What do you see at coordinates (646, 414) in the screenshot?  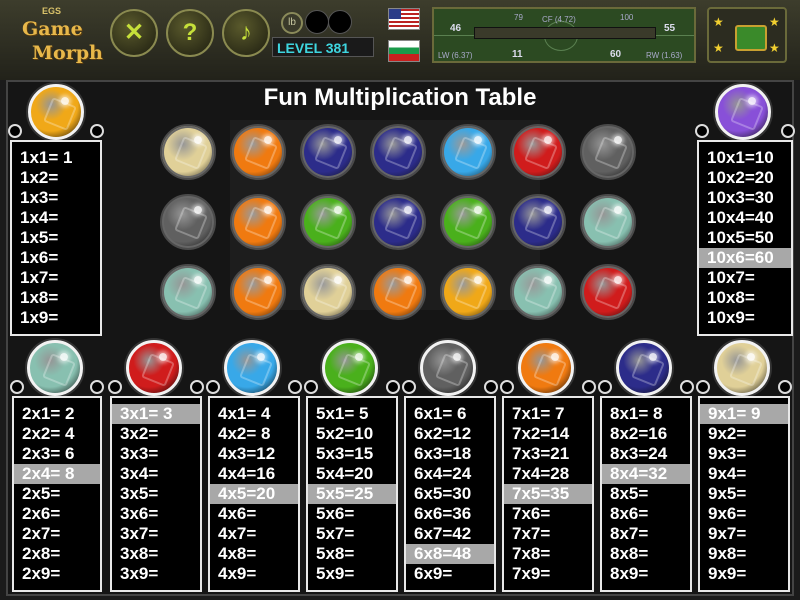 I see `table-8-row-1: 8x1= 8` at bounding box center [646, 414].